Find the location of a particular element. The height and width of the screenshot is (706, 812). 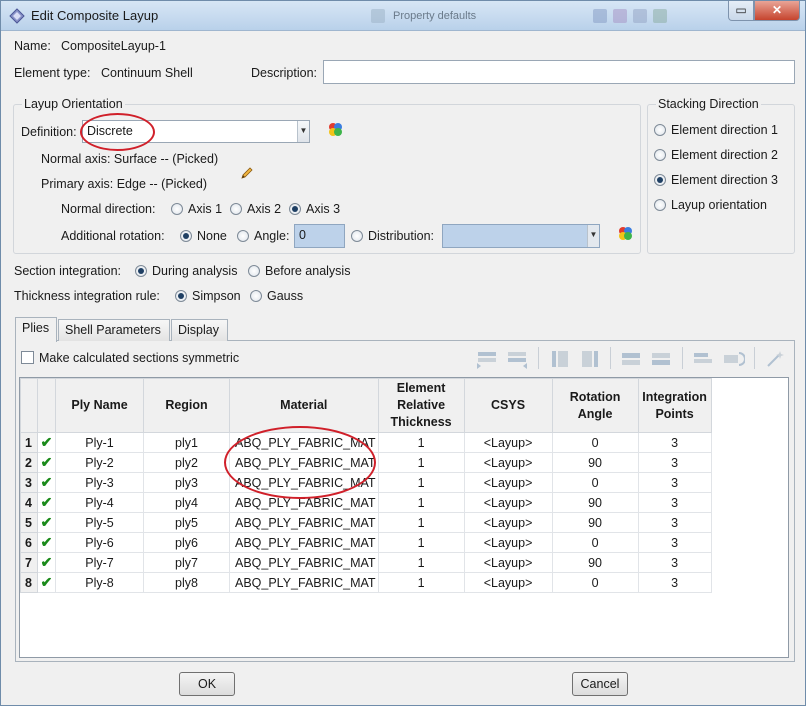

move-row-icon is located at coordinates (661, 359).